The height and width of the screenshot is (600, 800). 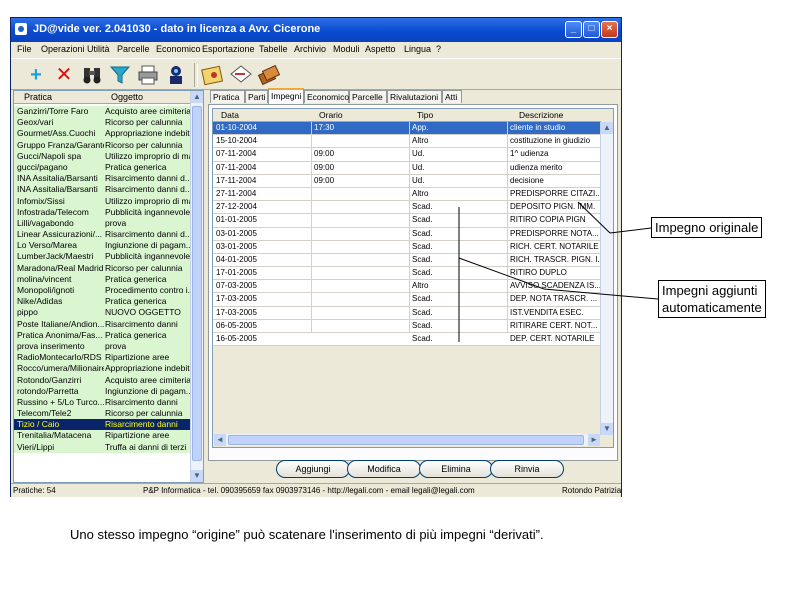 What do you see at coordinates (712, 307) in the screenshot?
I see `callout-added-line2: automaticamente` at bounding box center [712, 307].